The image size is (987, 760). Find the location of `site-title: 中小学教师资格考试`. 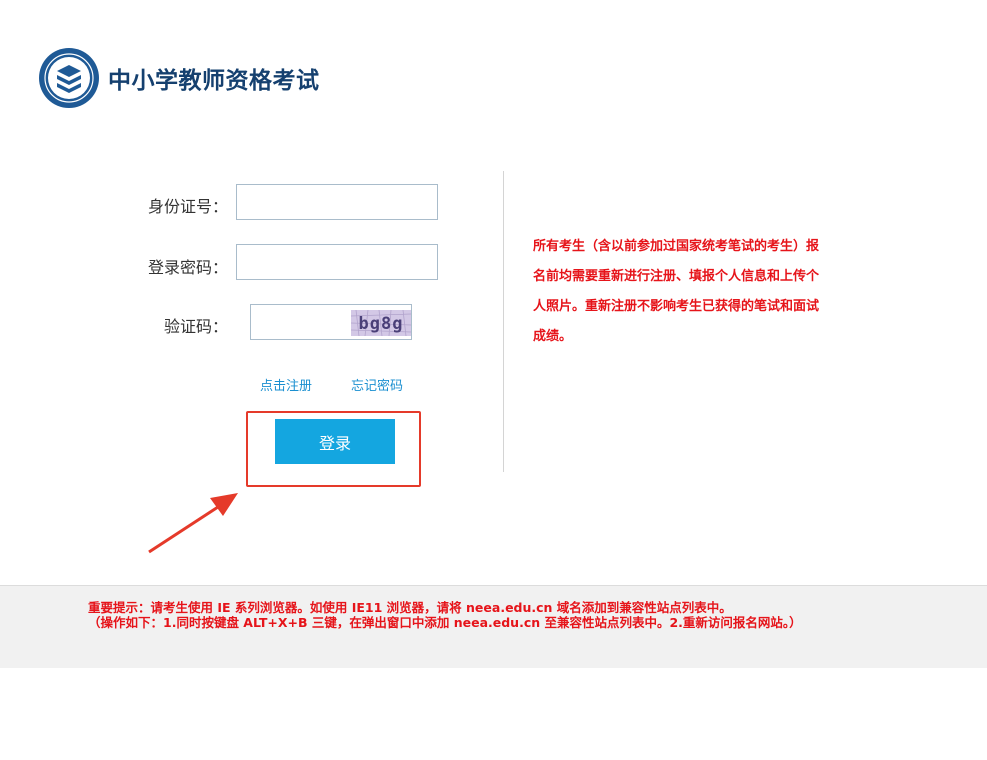

site-title: 中小学教师资格考试 is located at coordinates (214, 81).